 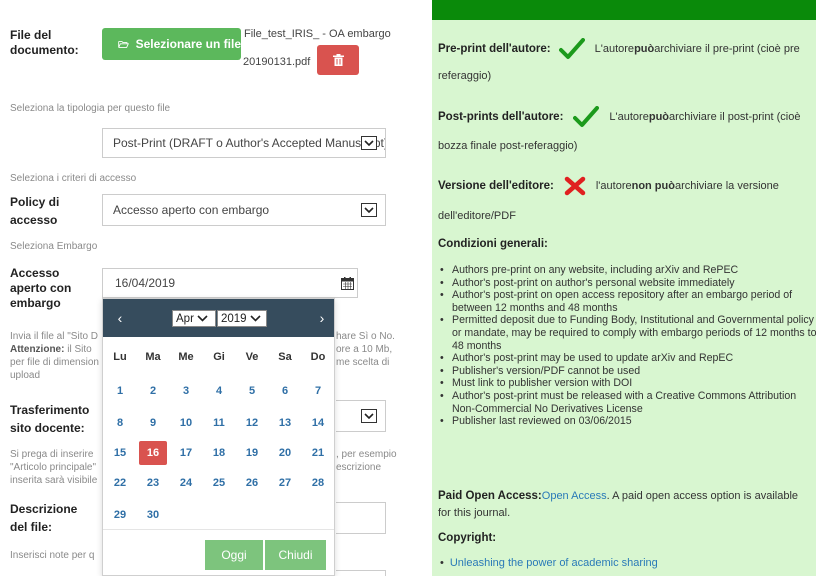 I want to click on calendar-day: 26, so click(x=252, y=483).